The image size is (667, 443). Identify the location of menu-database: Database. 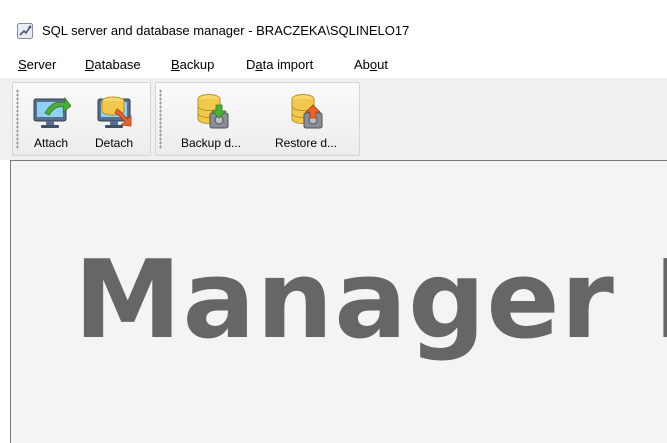
(113, 65).